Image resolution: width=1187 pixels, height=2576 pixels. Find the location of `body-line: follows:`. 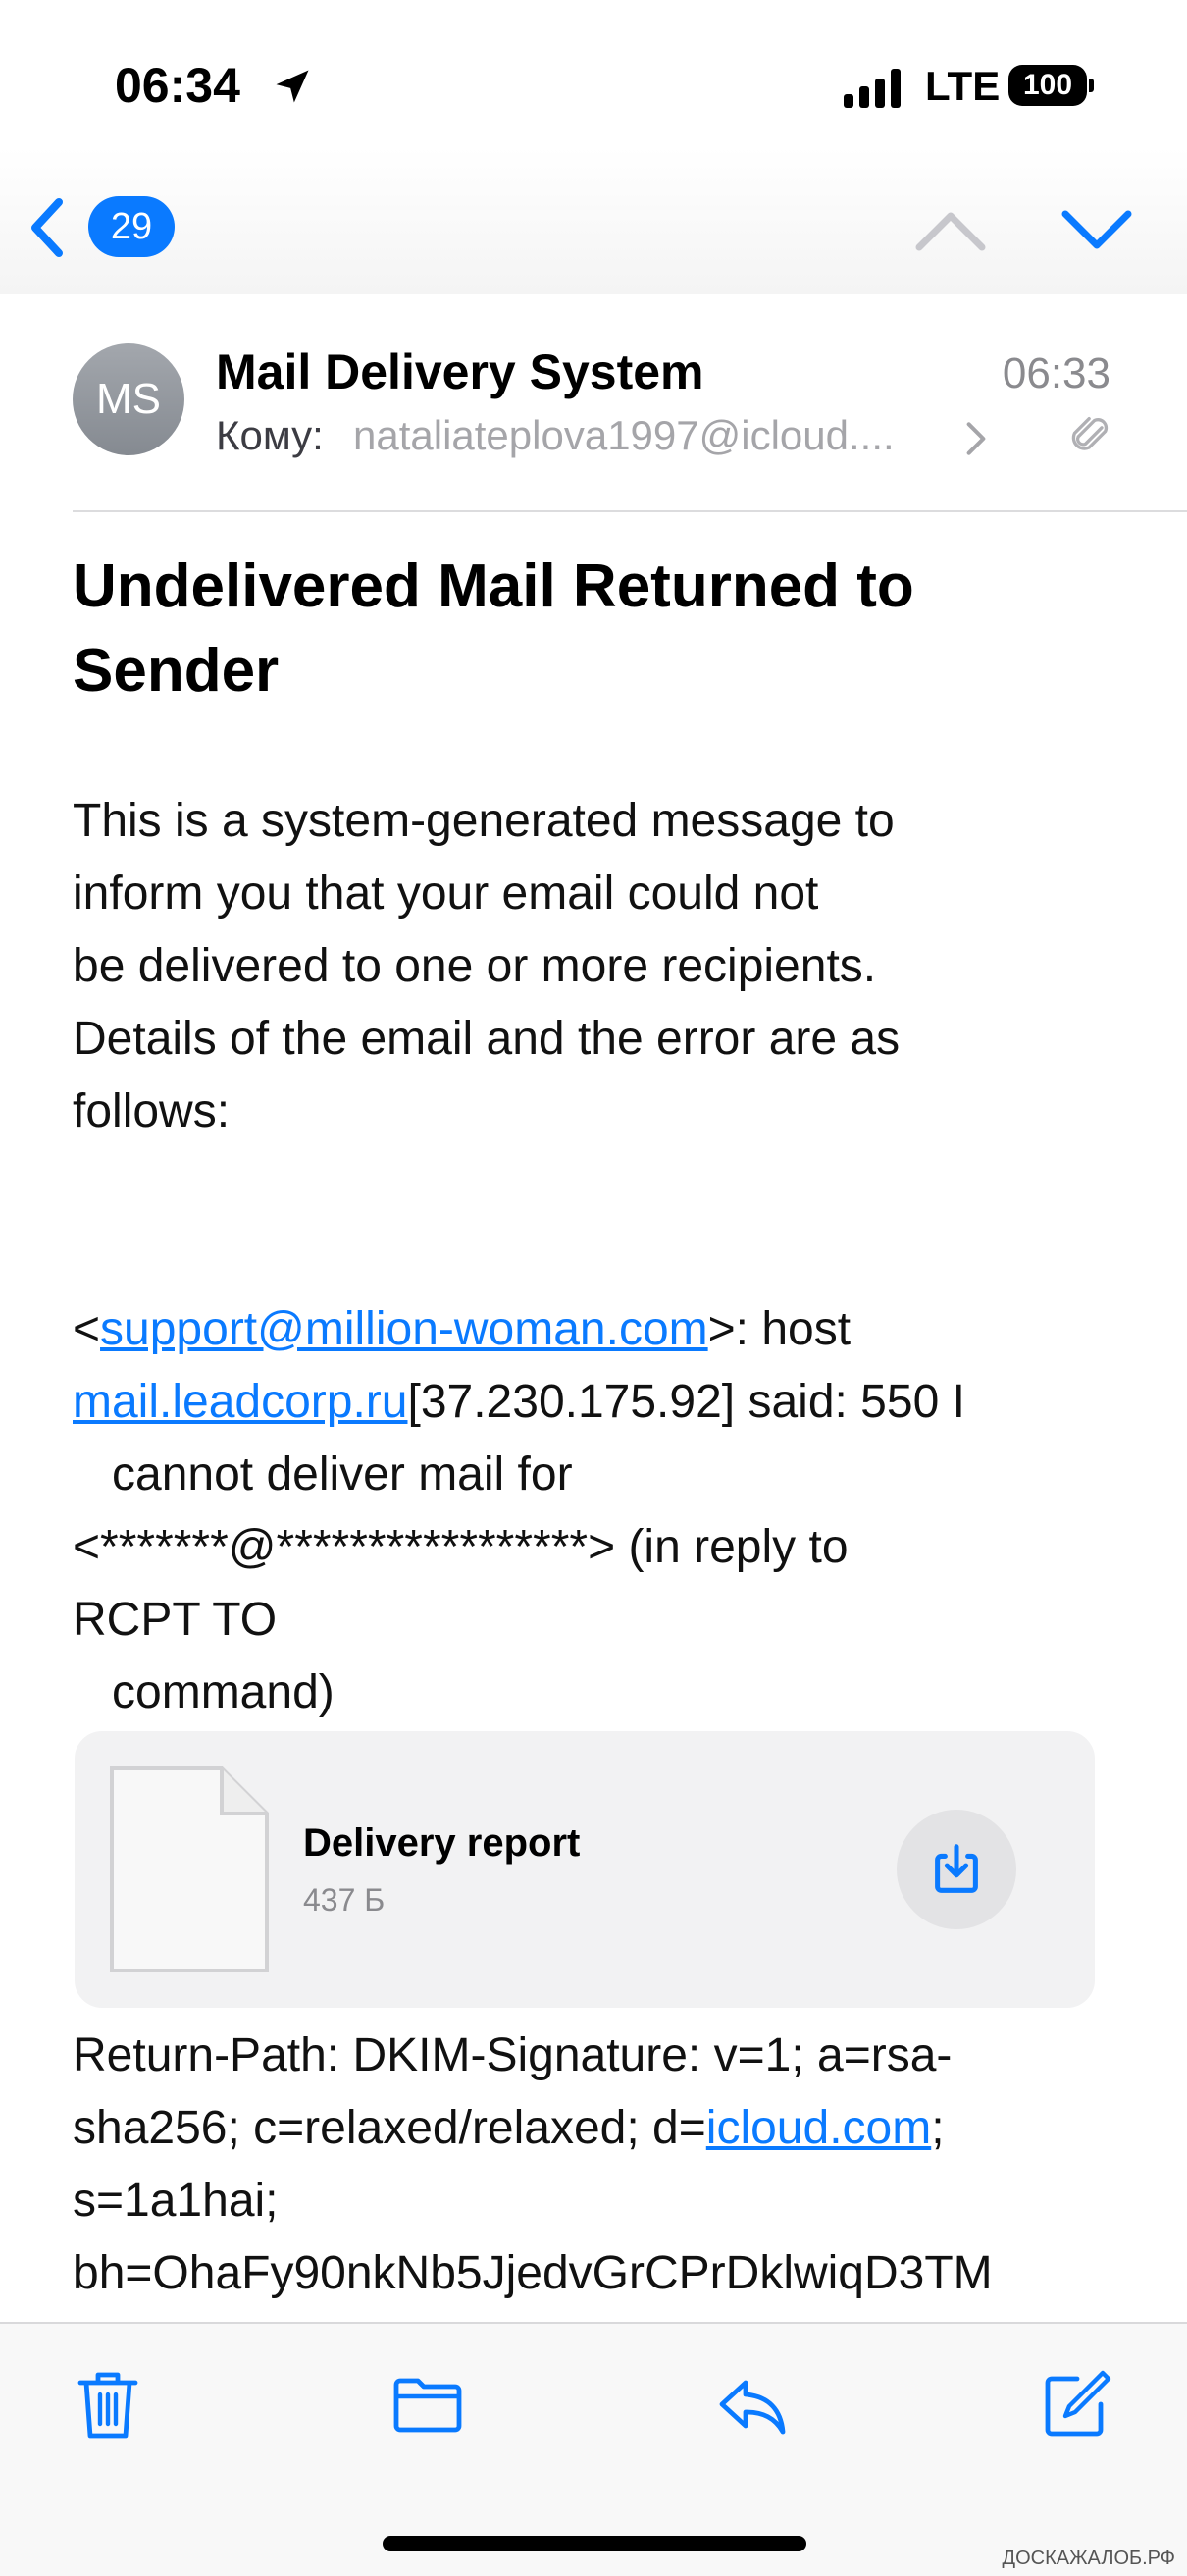

body-line: follows: is located at coordinates (152, 1111).